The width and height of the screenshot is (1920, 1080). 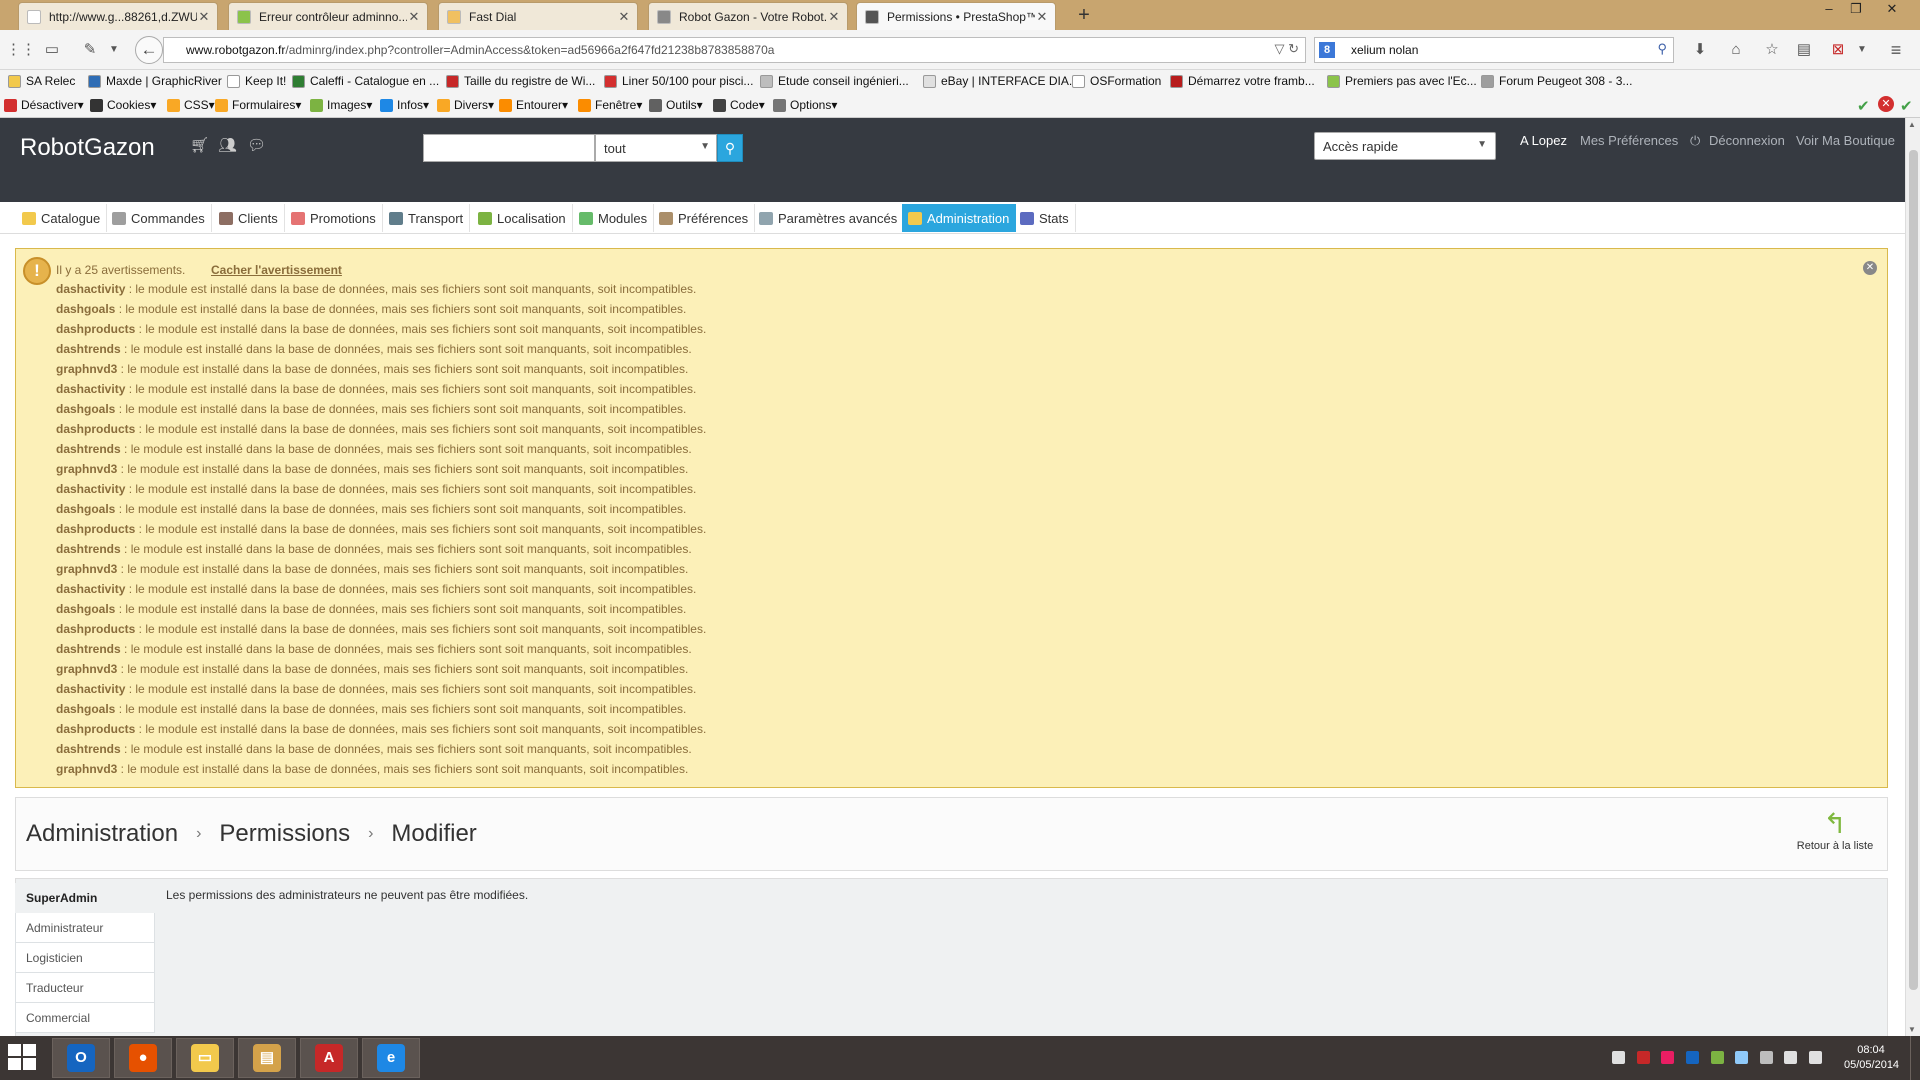 What do you see at coordinates (1618, 1058) in the screenshot?
I see `cloud-icon` at bounding box center [1618, 1058].